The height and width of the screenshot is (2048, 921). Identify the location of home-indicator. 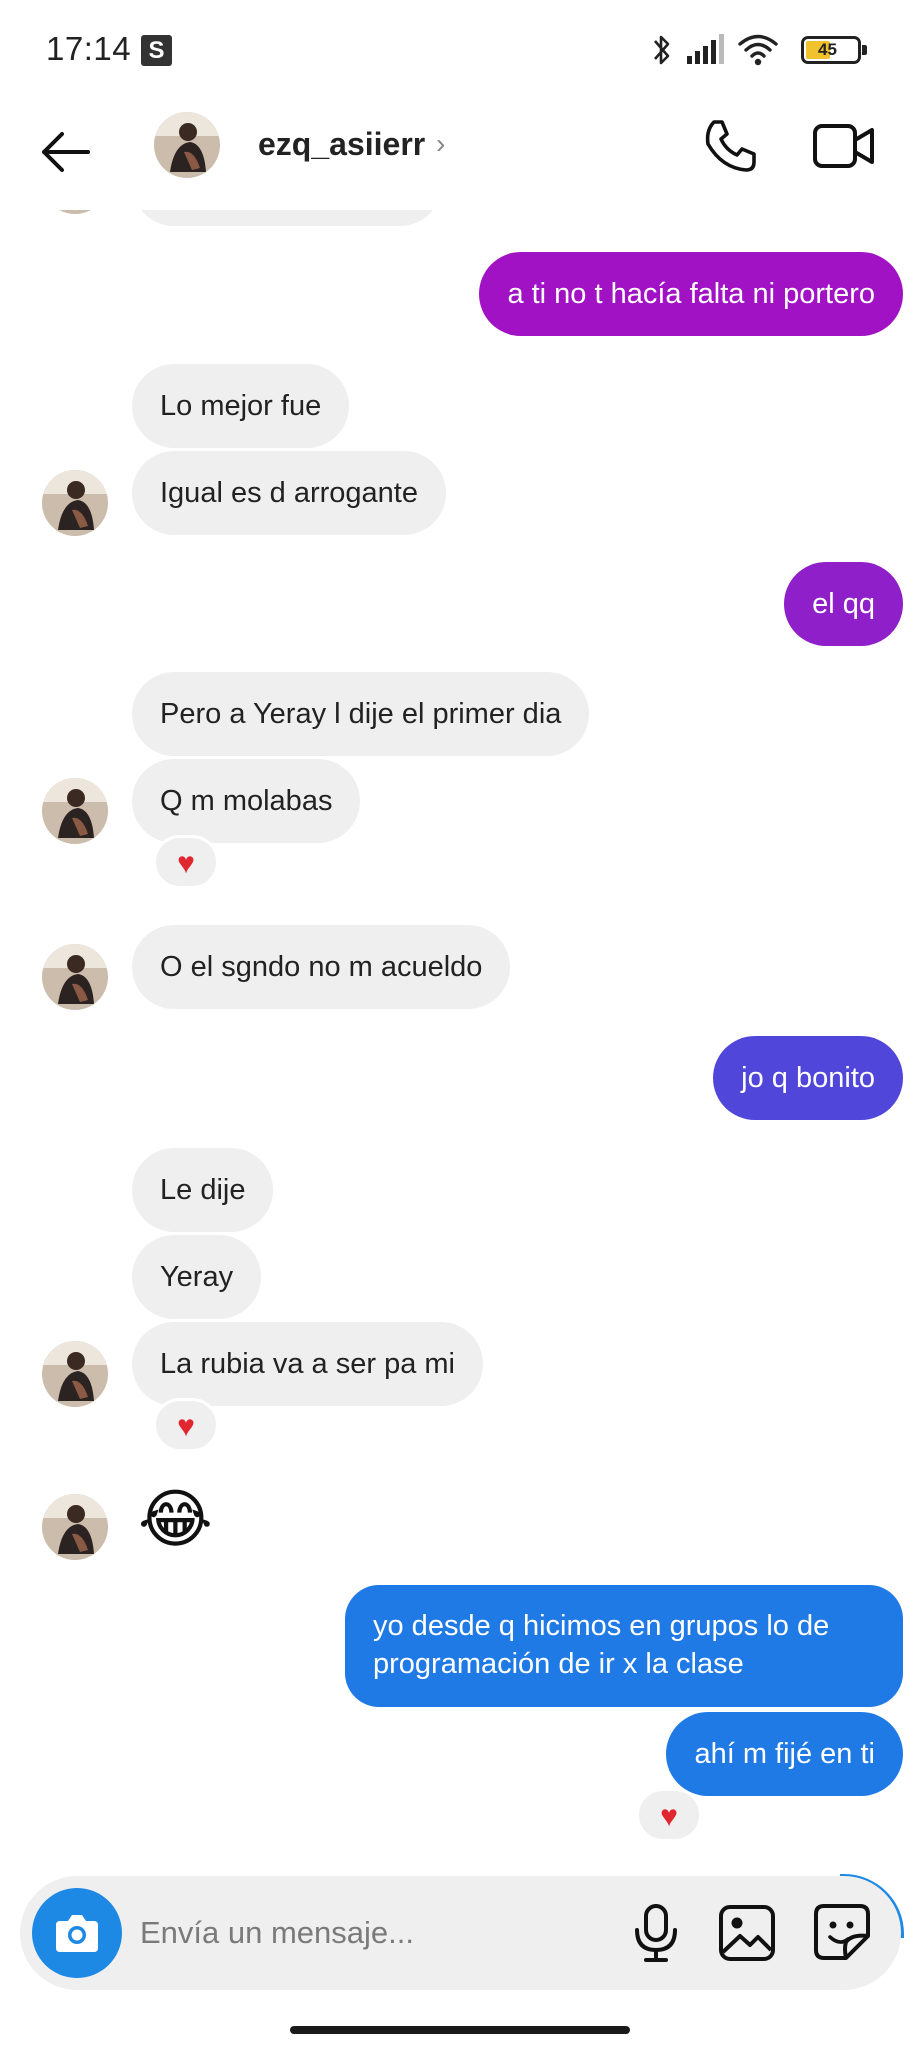
(460, 2030).